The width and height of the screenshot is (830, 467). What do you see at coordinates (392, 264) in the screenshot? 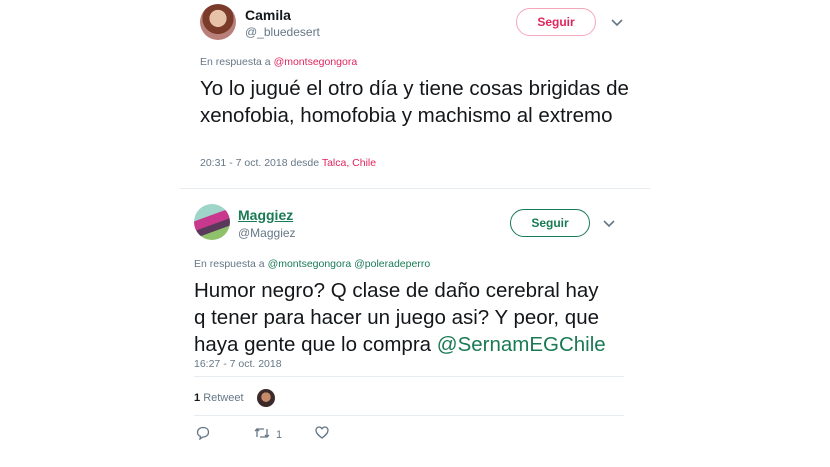
I see `reply-mention-link: @poleradeperro` at bounding box center [392, 264].